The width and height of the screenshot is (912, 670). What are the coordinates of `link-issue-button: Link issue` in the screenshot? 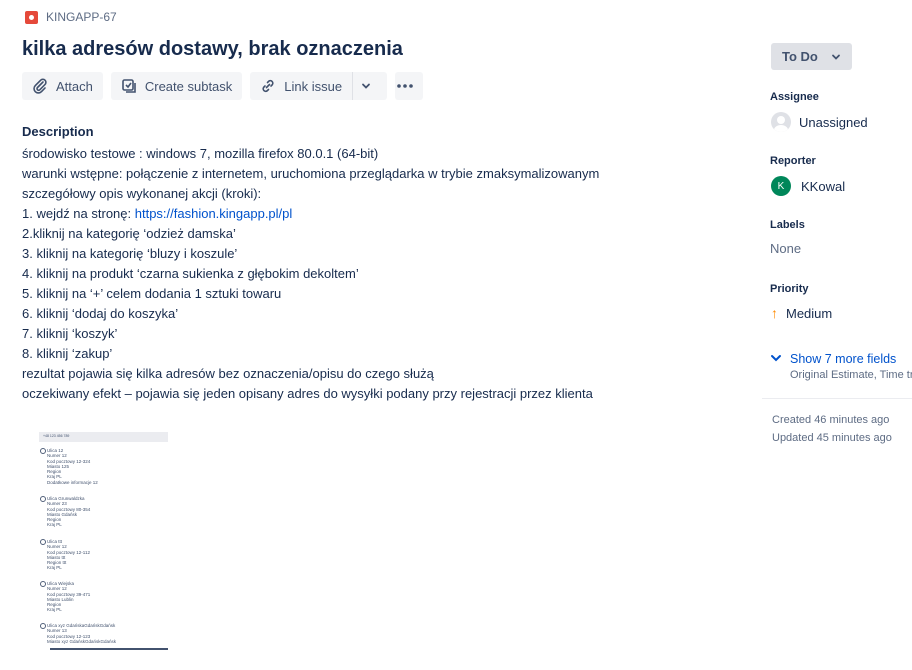 It's located at (301, 86).